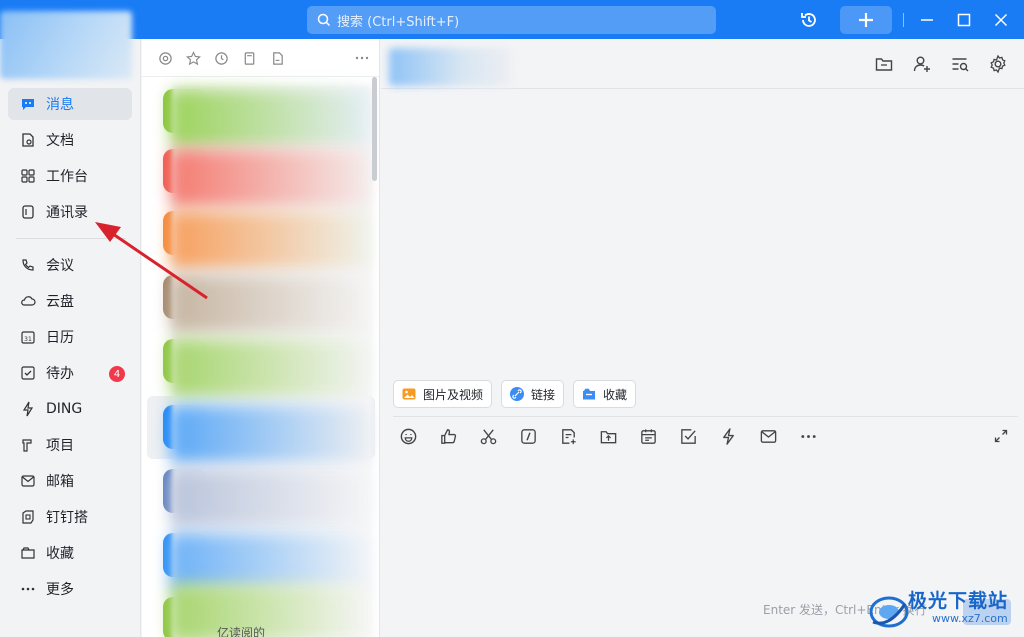  I want to click on lightning-icon, so click(28, 409).